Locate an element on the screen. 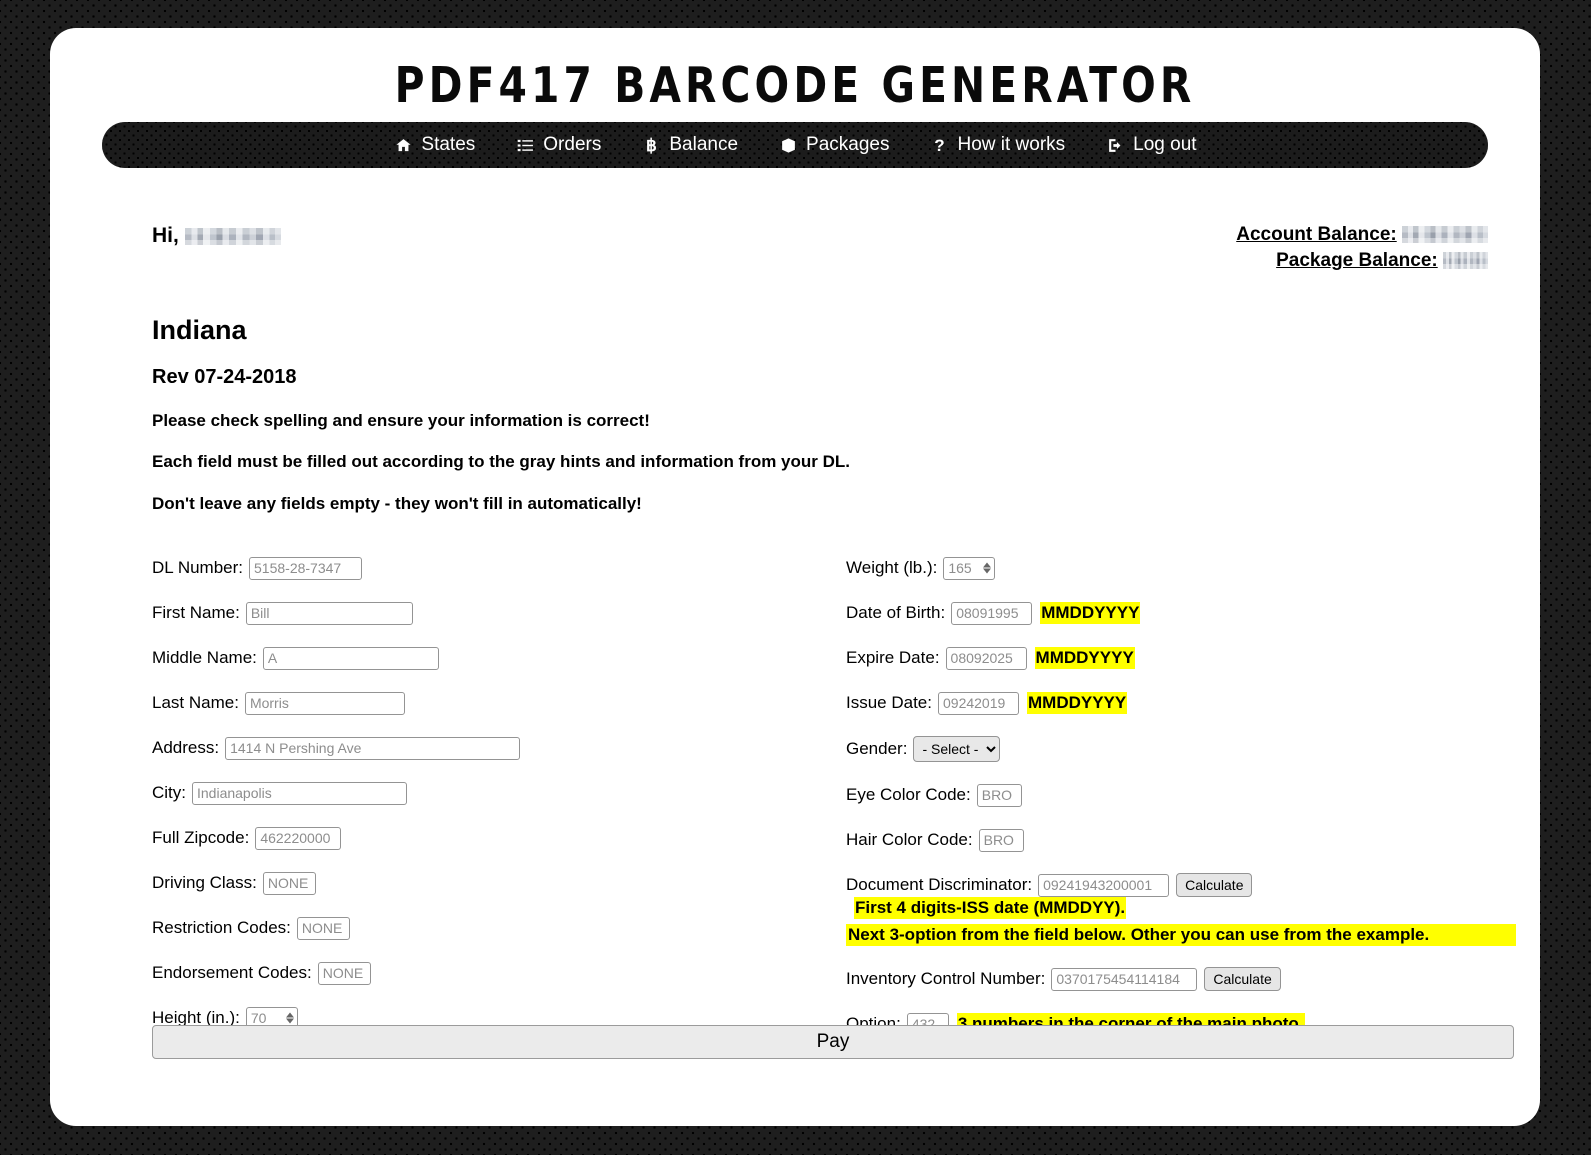 This screenshot has height=1155, width=1591. nav-label: How it works is located at coordinates (1011, 144).